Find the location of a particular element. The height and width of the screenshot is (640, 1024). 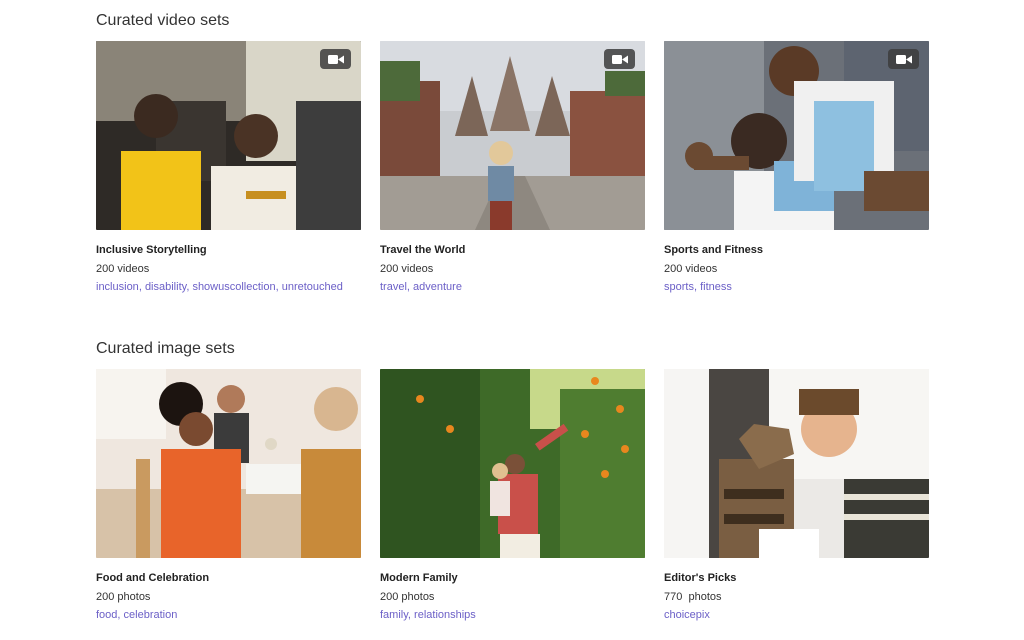

tag-link: sports is located at coordinates (679, 287).